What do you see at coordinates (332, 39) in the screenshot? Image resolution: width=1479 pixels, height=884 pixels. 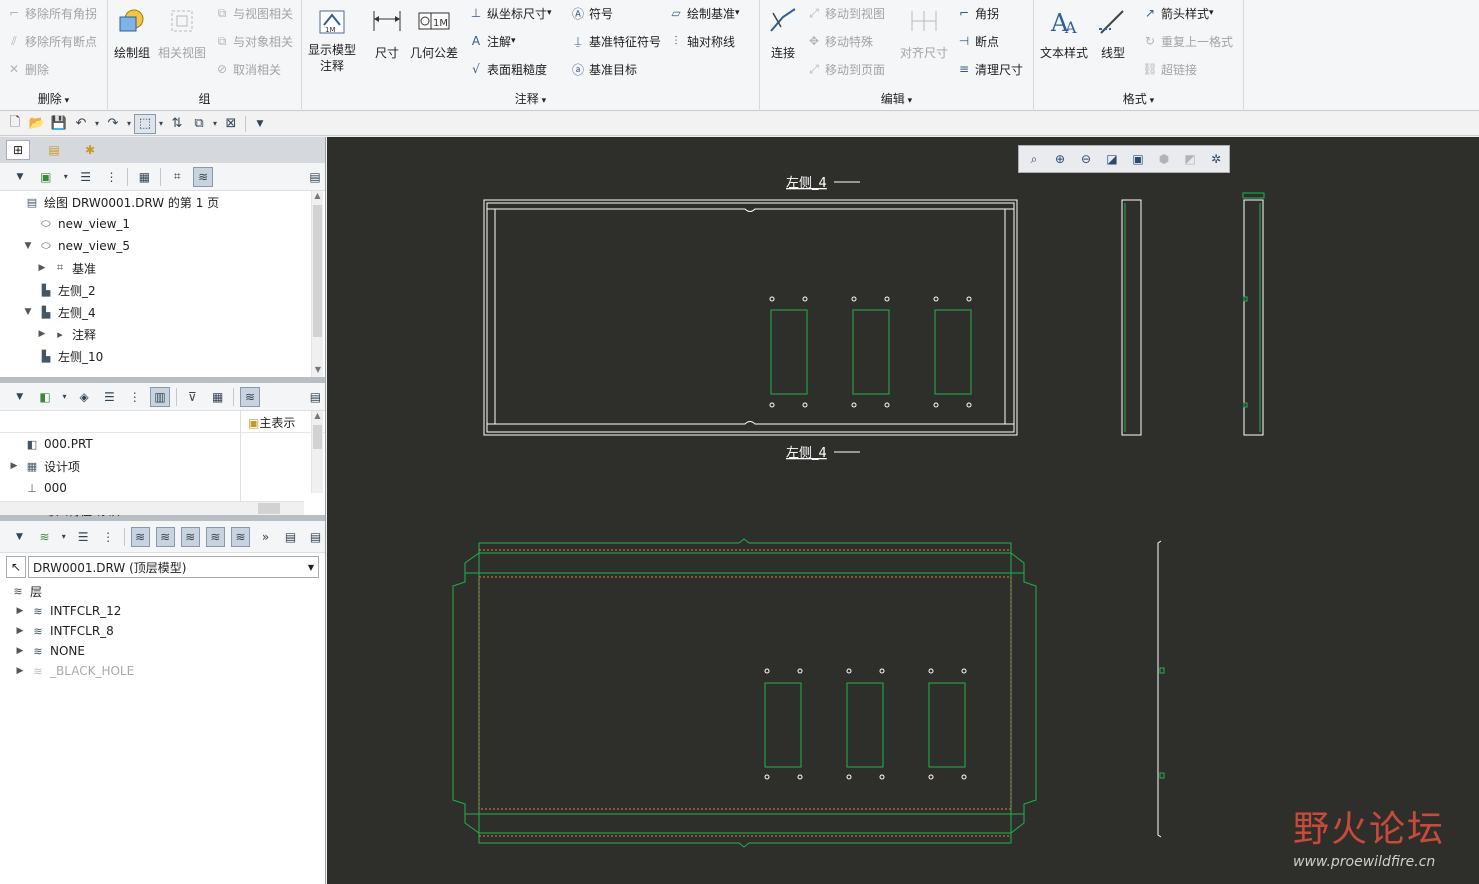 I see `show-model-annotations-button: 1M 显示模型 注释` at bounding box center [332, 39].